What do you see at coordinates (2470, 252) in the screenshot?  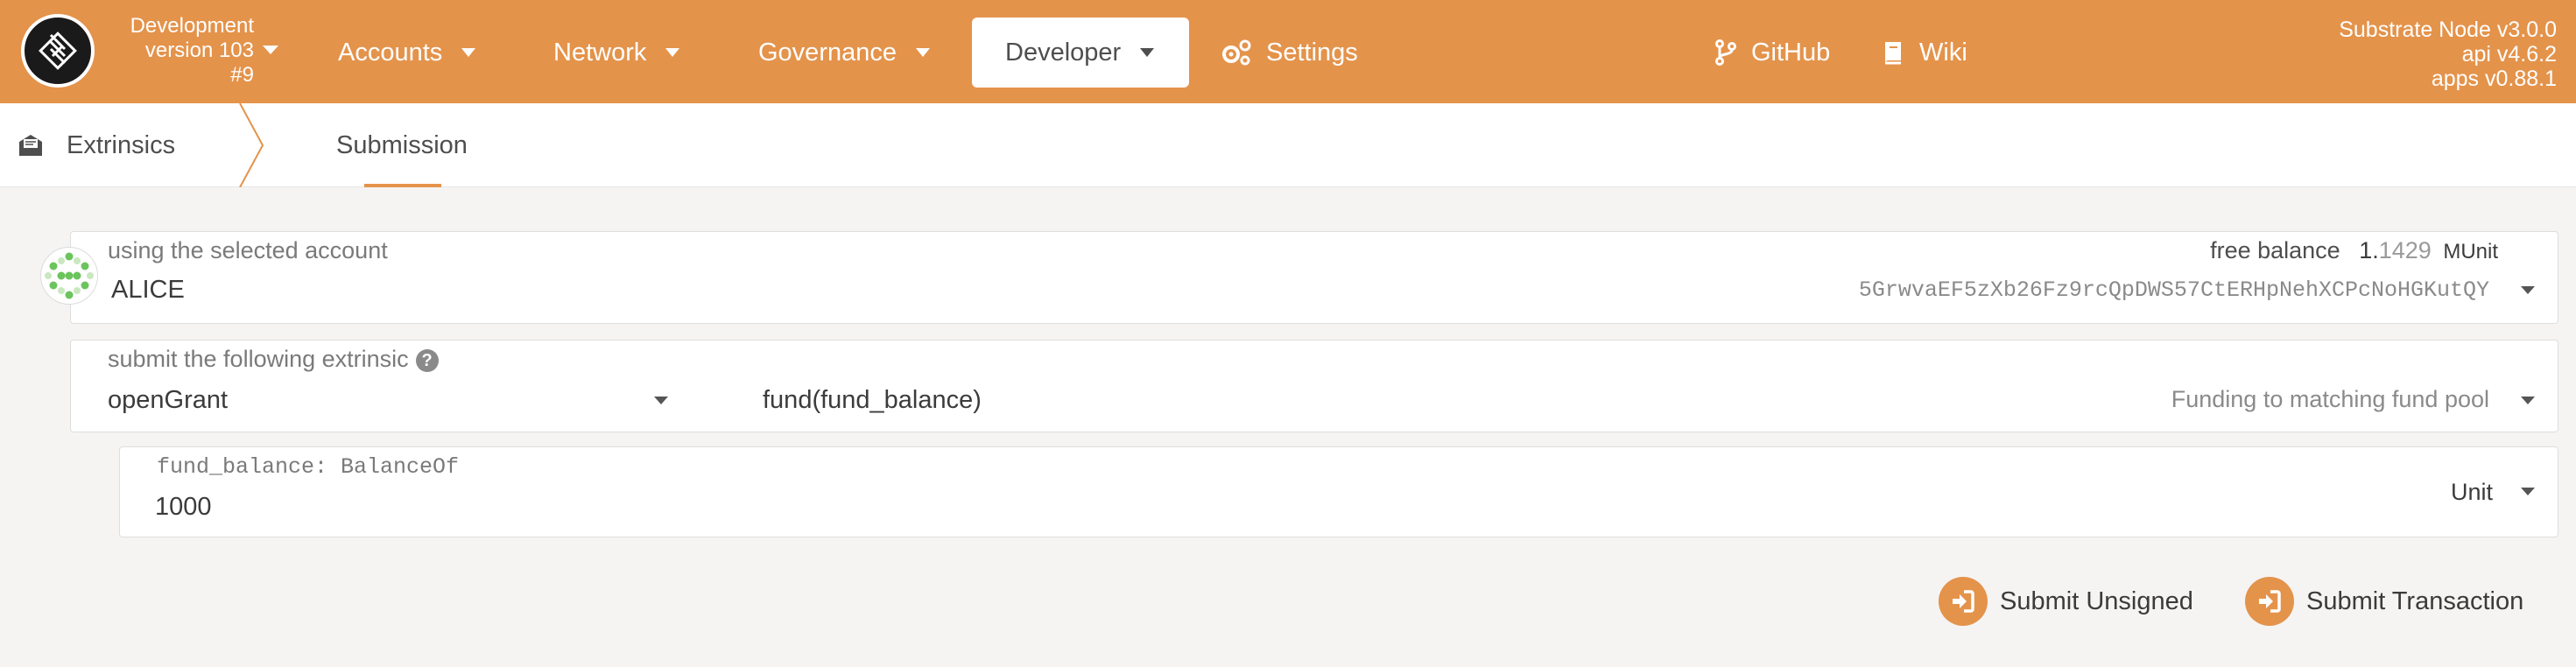 I see `balance-unit: MUnit` at bounding box center [2470, 252].